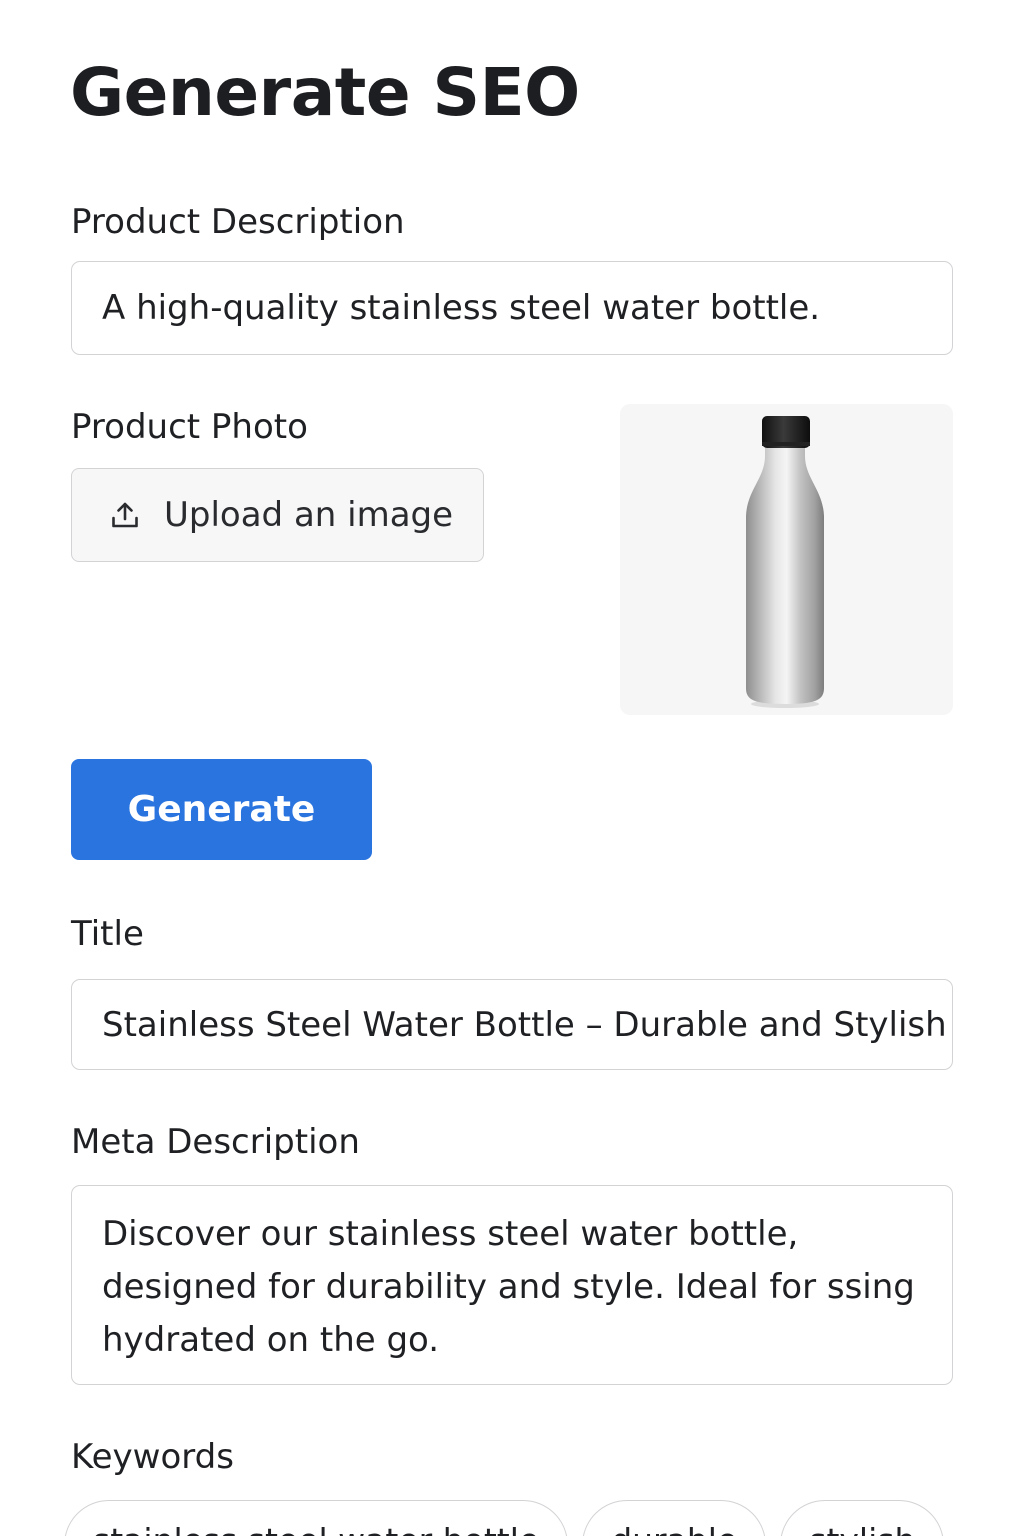 This screenshot has width=1024, height=1536. Describe the element at coordinates (125, 515) in the screenshot. I see `upload-icon` at that location.